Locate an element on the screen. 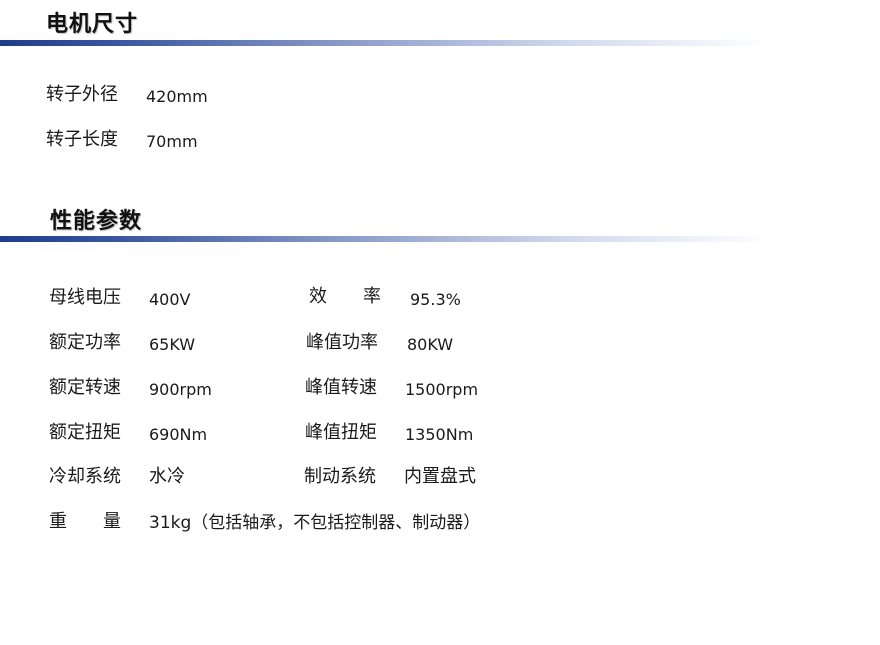  spec-value-cooling-system: 水冷 is located at coordinates (167, 476).